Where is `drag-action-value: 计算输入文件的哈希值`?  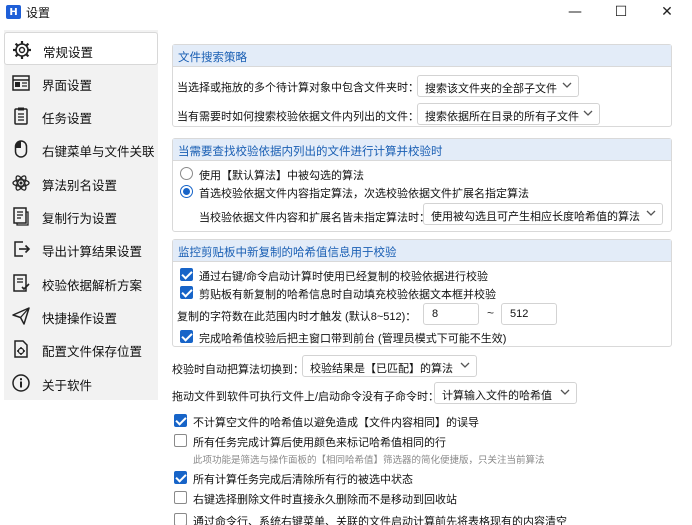
drag-action-value: 计算输入文件的哈希值 is located at coordinates (497, 396).